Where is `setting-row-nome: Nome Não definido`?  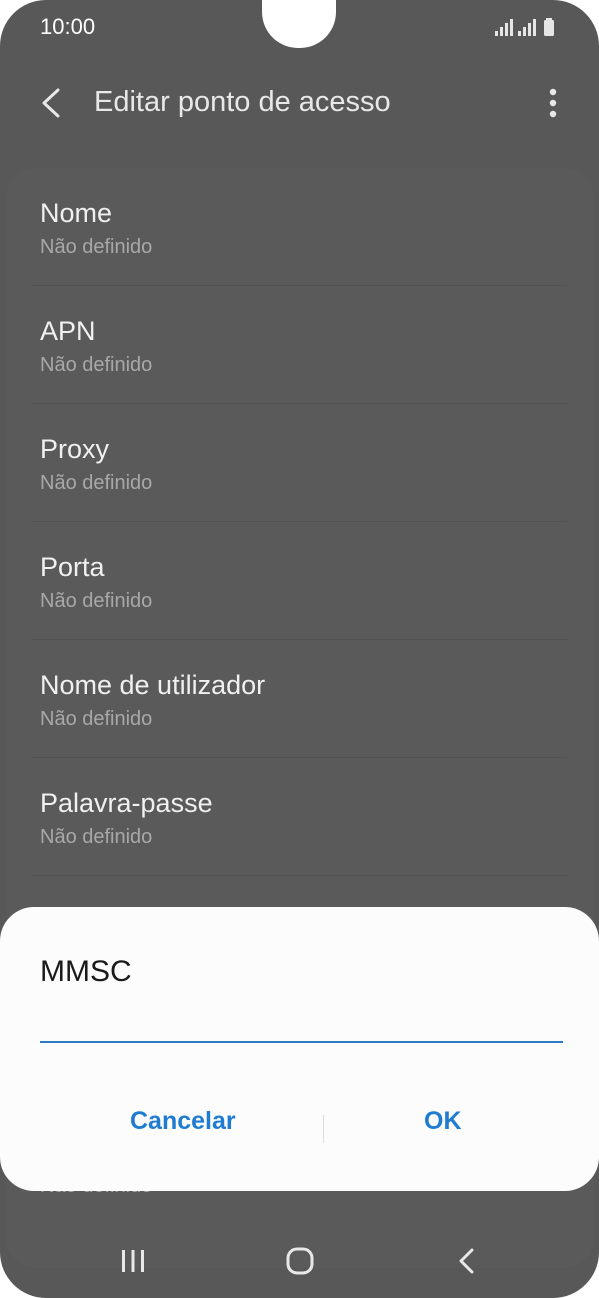 setting-row-nome: Nome Não definido is located at coordinates (299, 227).